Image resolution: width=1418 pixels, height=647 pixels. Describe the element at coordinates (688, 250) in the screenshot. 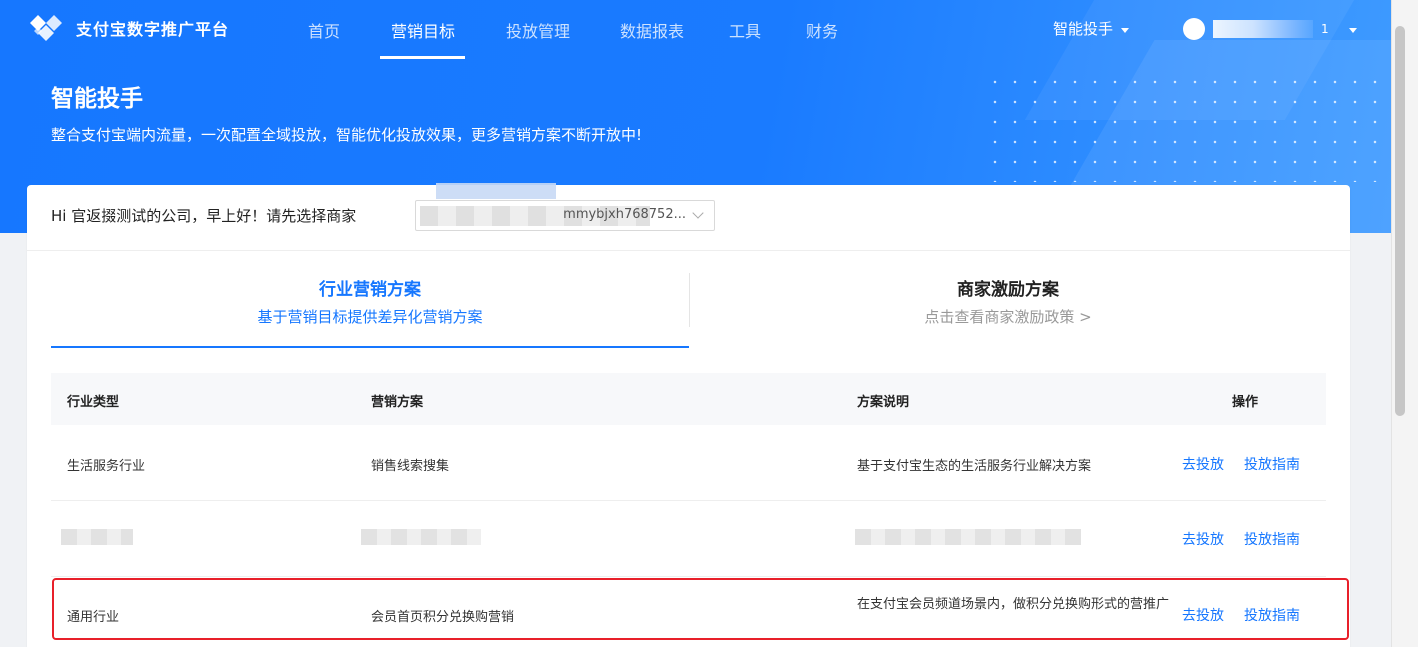

I see `divider` at that location.